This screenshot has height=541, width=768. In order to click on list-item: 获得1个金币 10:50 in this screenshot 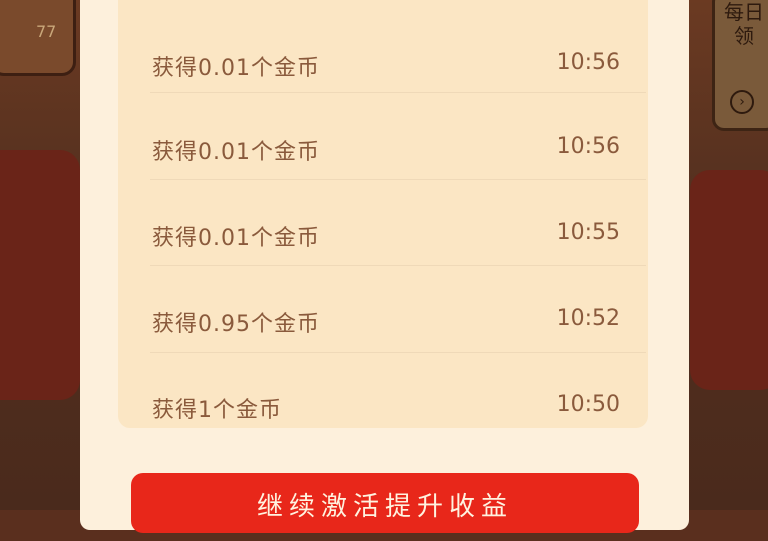, I will do `click(400, 401)`.